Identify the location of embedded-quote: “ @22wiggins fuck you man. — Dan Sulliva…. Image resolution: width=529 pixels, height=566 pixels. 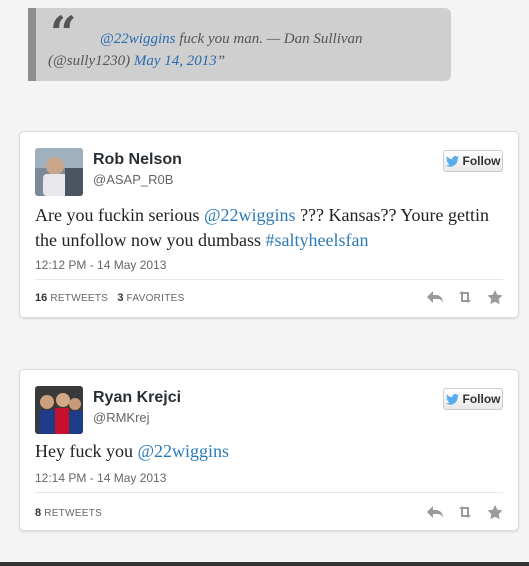
(239, 44).